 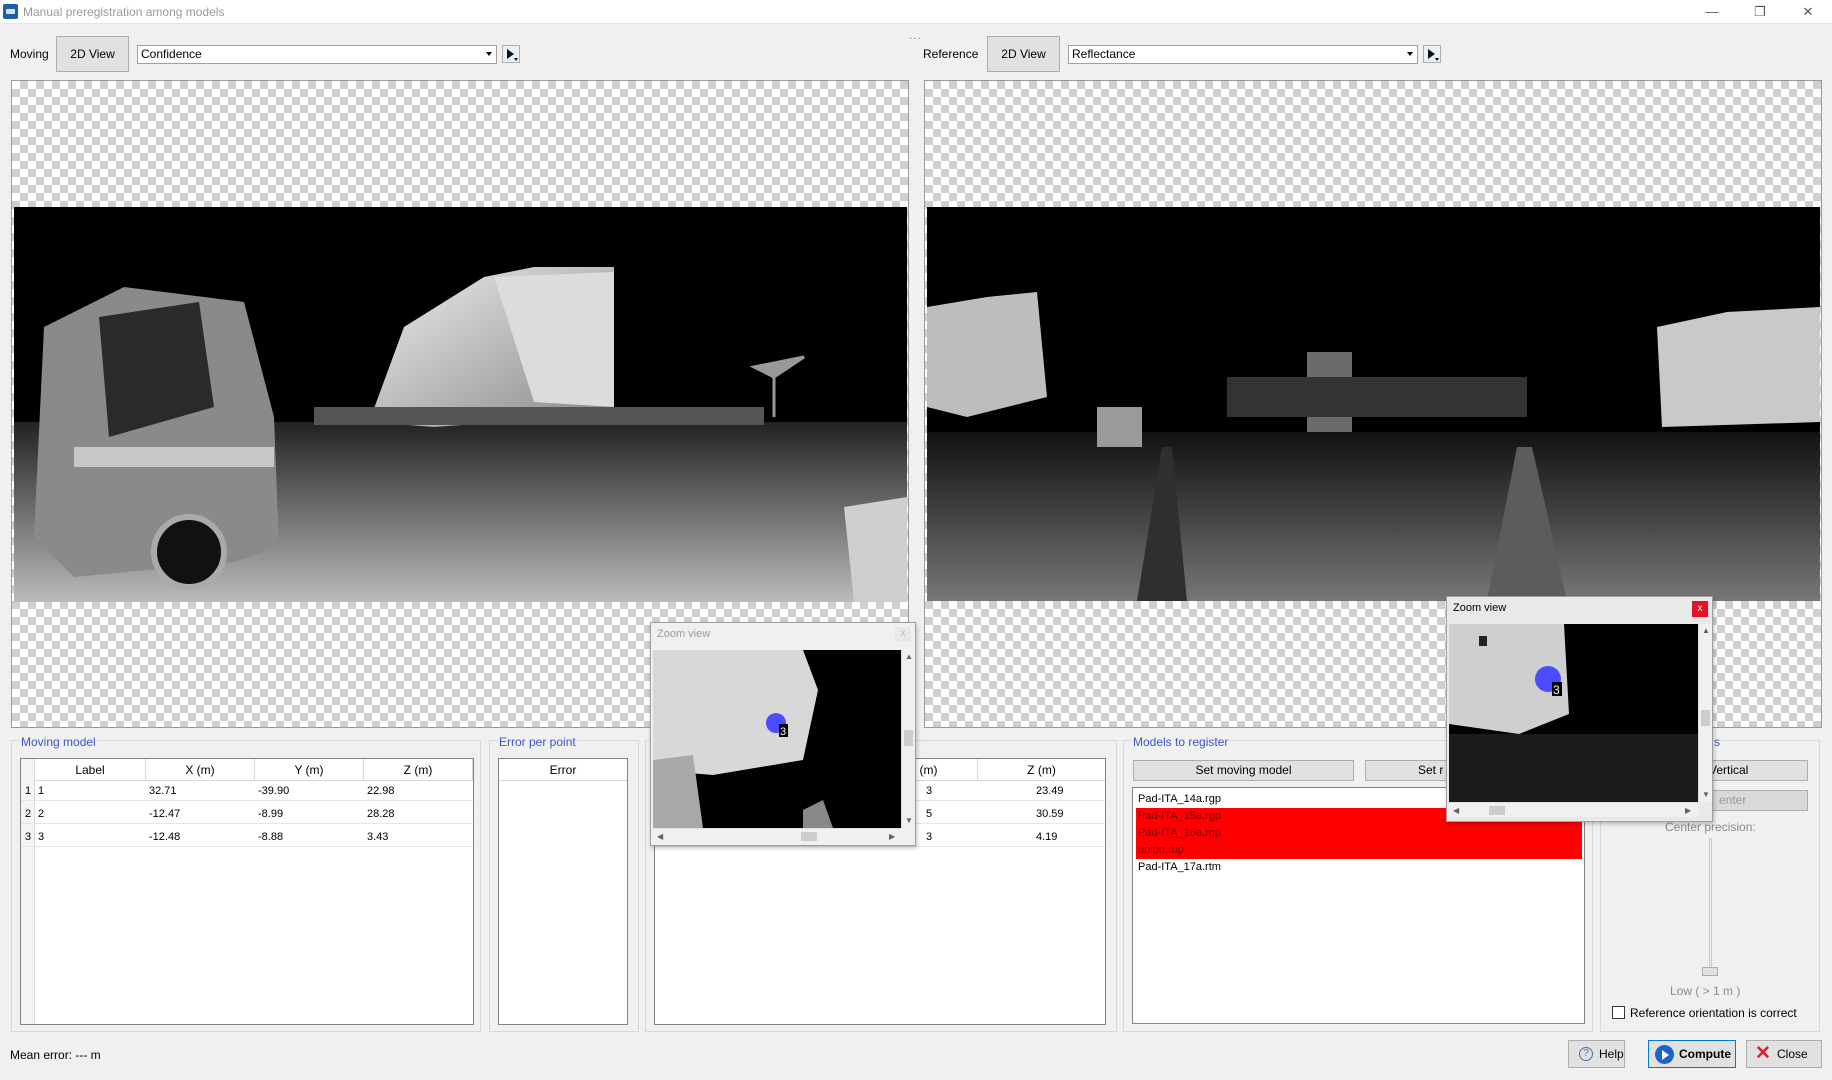 I want to click on cell-z: 22.98, so click(x=381, y=791).